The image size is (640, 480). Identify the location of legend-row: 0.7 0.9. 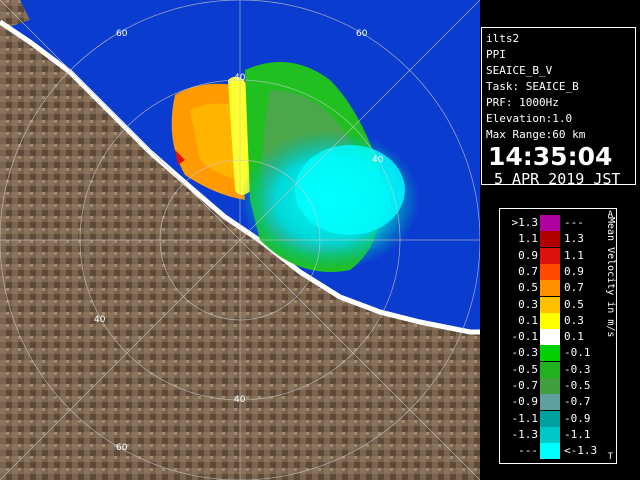
(550, 271).